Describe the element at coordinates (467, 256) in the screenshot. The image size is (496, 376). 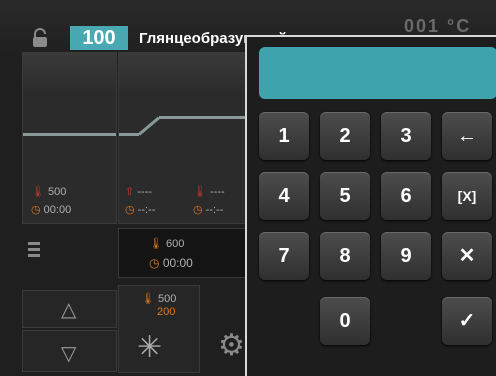
I see `cancel-key: ✕` at that location.